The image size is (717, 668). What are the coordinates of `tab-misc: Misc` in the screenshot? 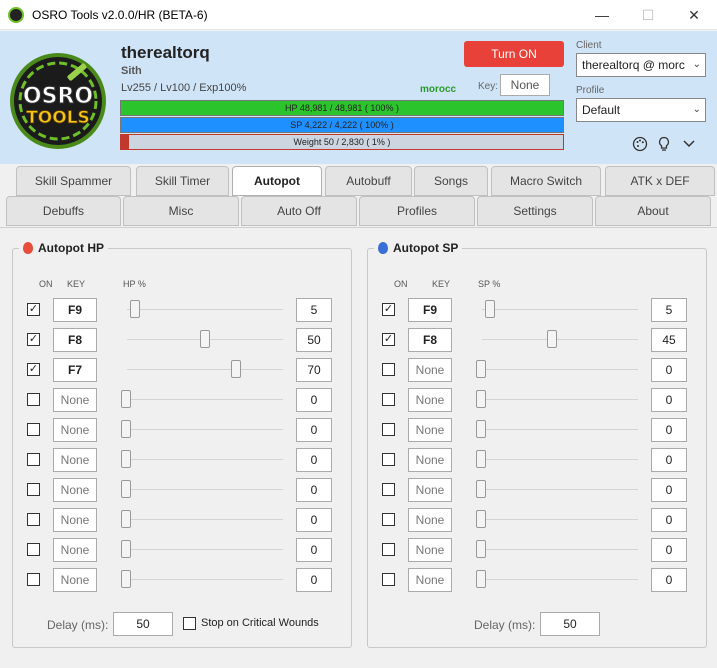 It's located at (181, 211).